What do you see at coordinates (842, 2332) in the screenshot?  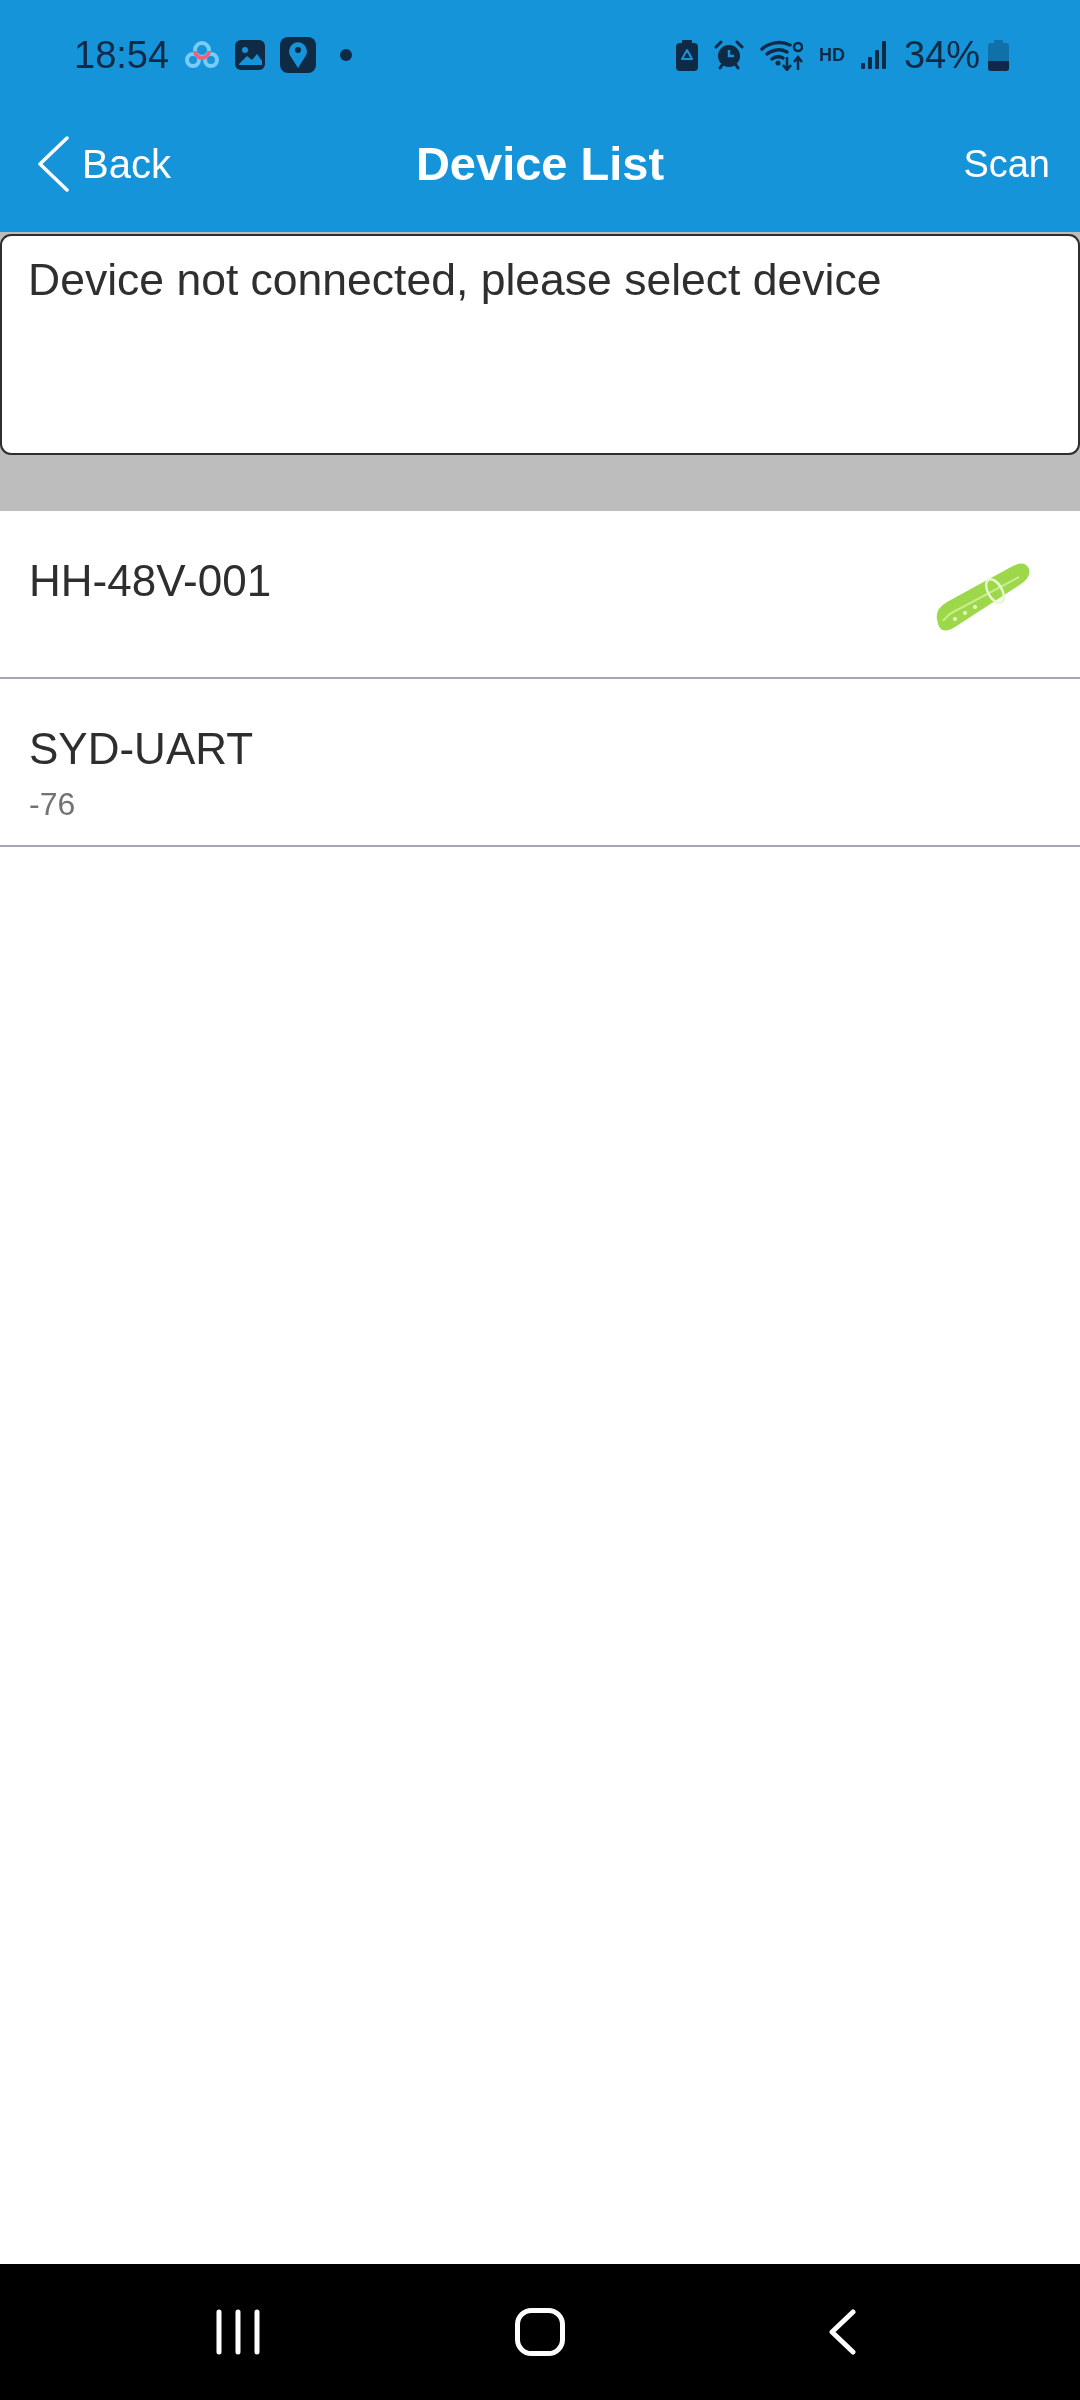 I see `back-icon` at bounding box center [842, 2332].